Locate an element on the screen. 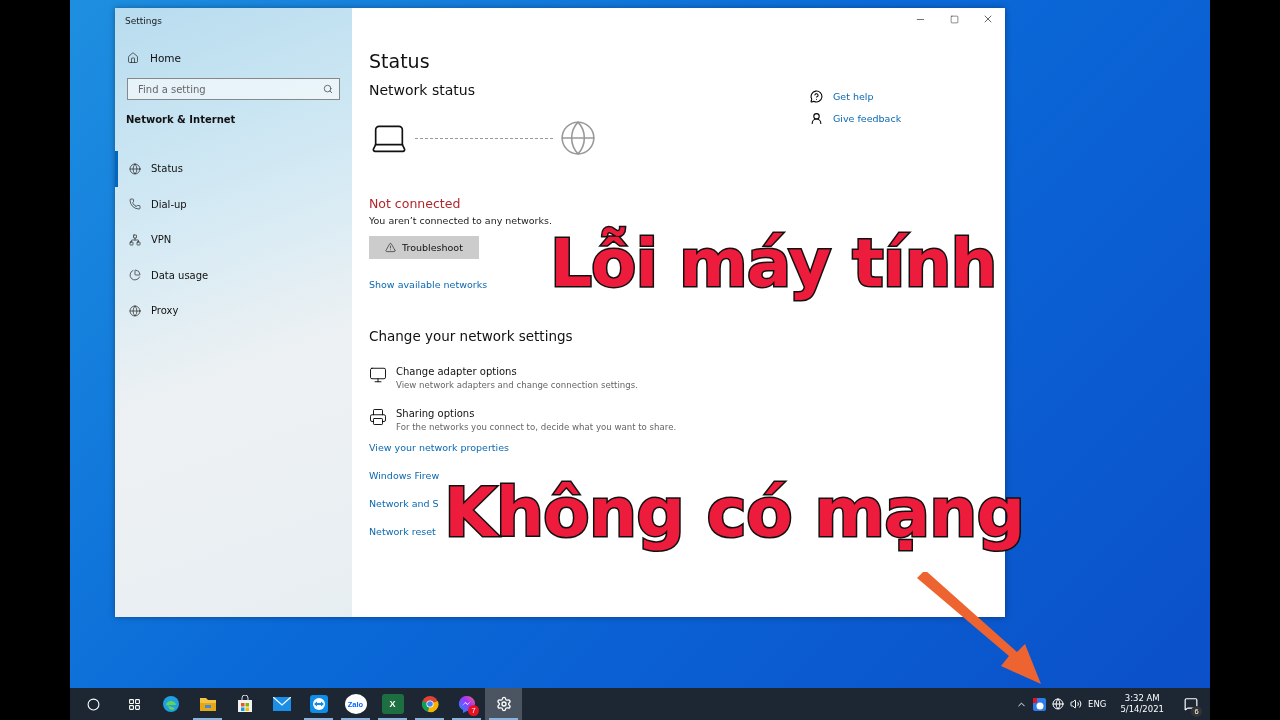  task-view-icon is located at coordinates (134, 704).